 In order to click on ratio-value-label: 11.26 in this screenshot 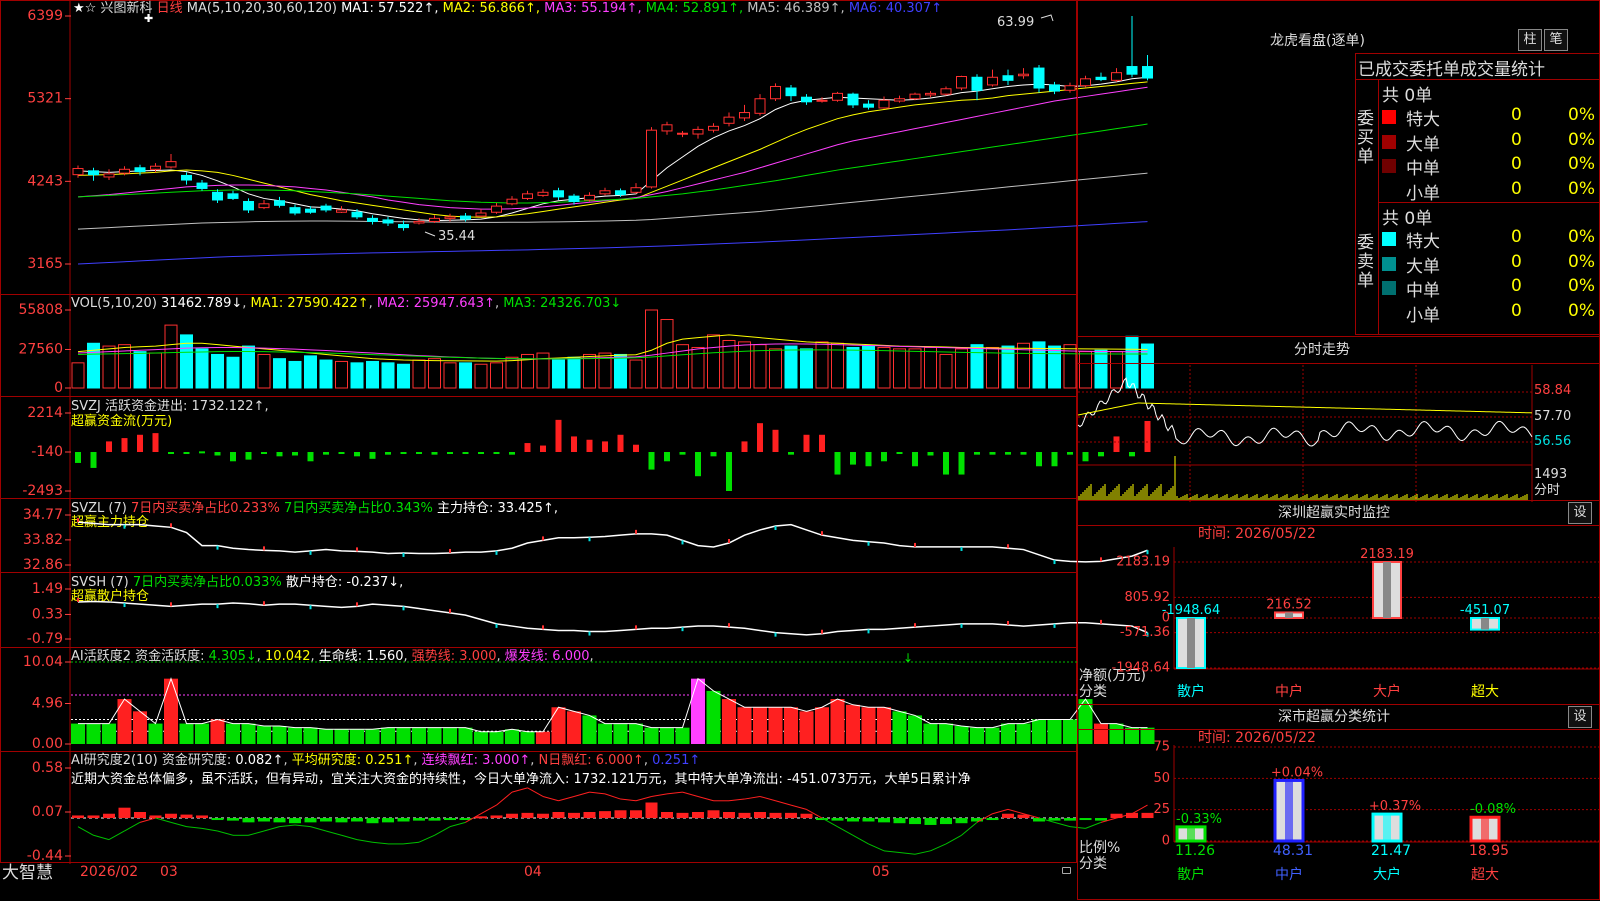, I will do `click(1195, 851)`.